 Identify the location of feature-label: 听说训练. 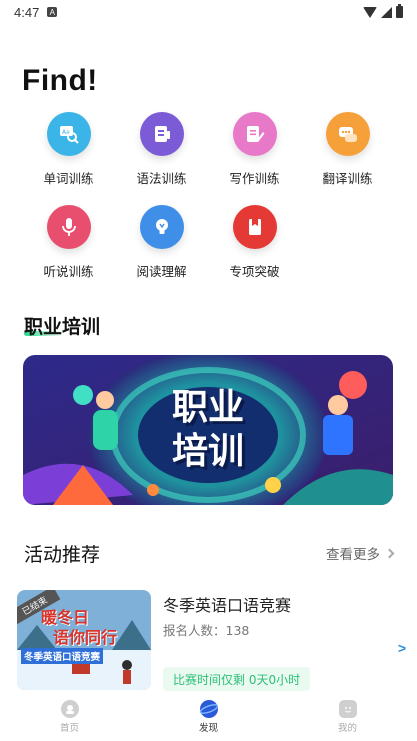
(68, 271).